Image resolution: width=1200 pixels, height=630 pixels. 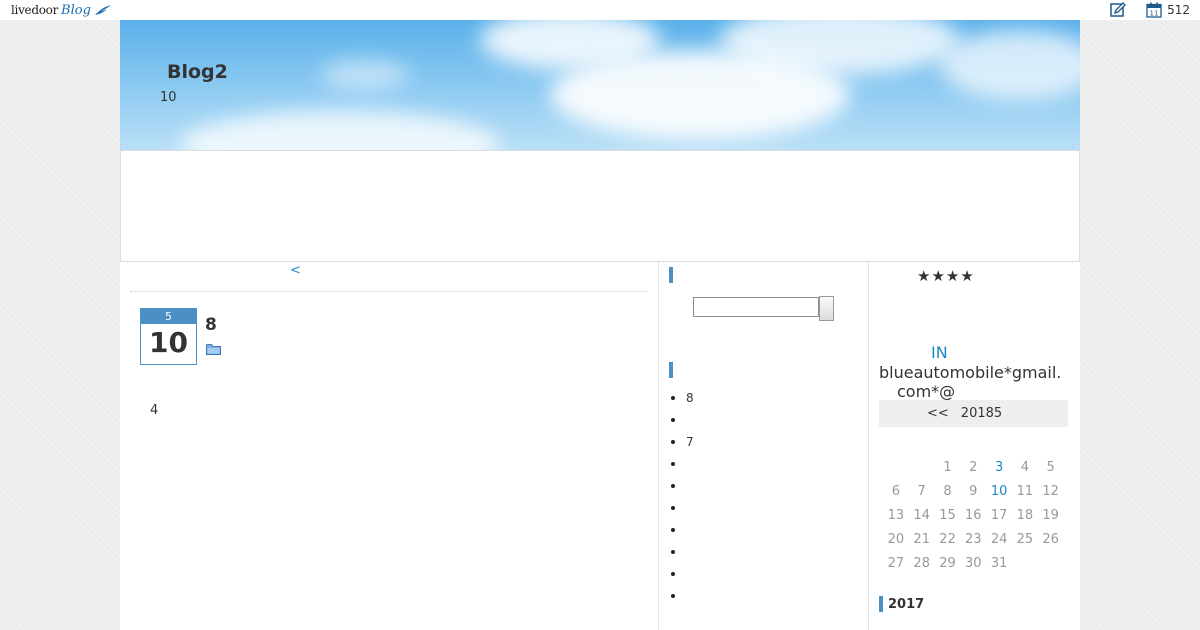 I want to click on calendar-day: 7, so click(x=921, y=491).